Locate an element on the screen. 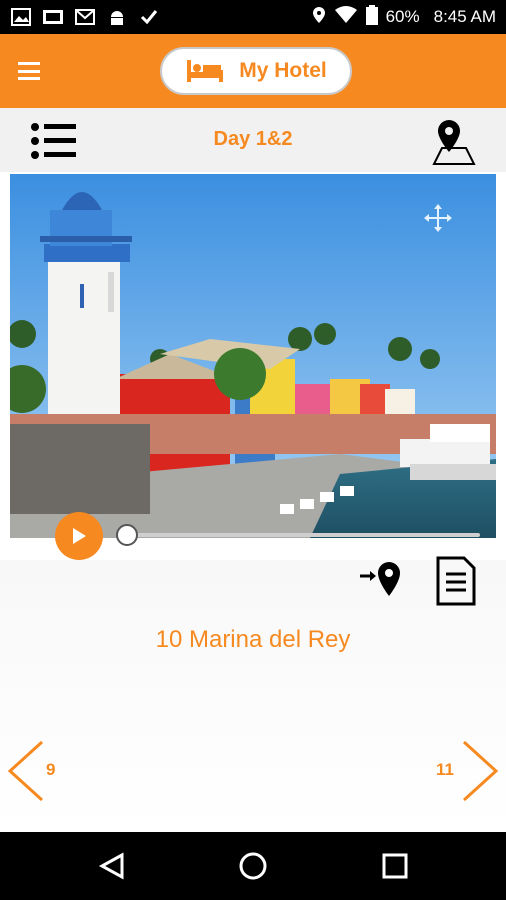 This screenshot has width=506, height=900. audio-player is located at coordinates (253, 535).